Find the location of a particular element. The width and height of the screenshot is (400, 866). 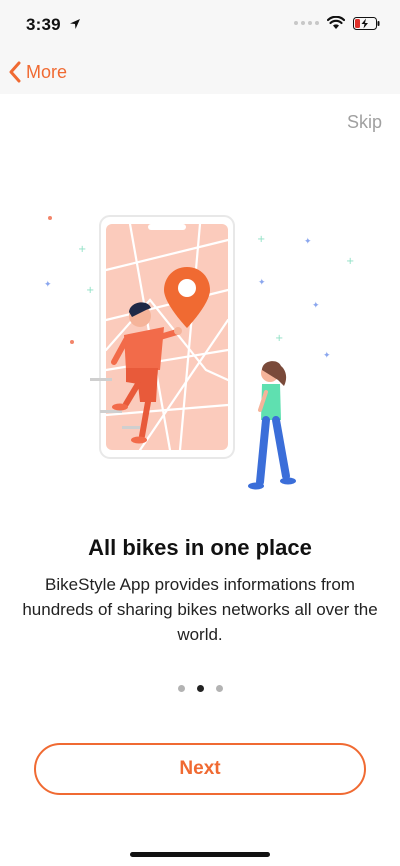

page-indicator is located at coordinates (200, 688).